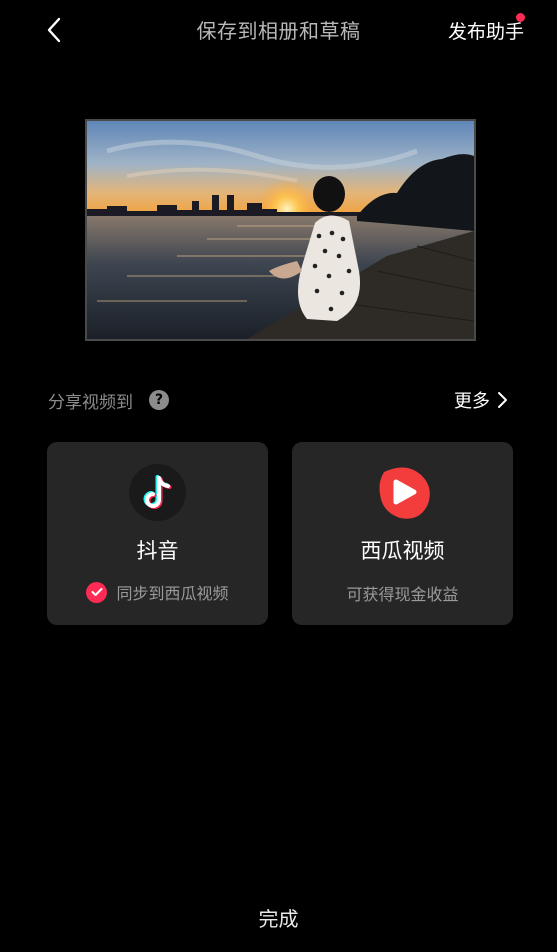 Image resolution: width=557 pixels, height=952 pixels. Describe the element at coordinates (402, 594) in the screenshot. I see `xigua-description: 可获得现金收益` at that location.